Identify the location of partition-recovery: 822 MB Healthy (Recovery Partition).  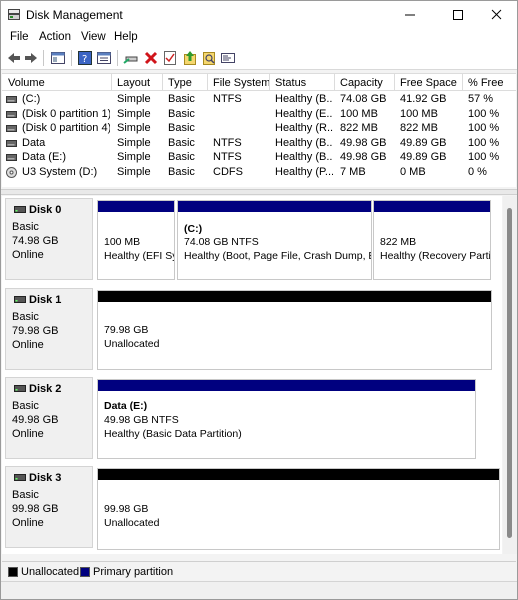
(432, 240).